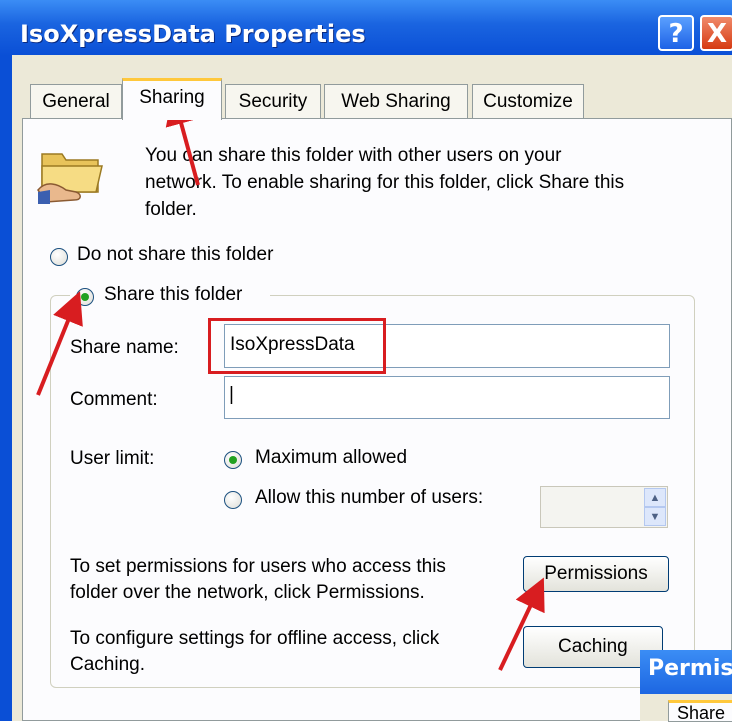 The width and height of the screenshot is (732, 724). I want to click on arrow-to-share-radio, so click(59, 343).